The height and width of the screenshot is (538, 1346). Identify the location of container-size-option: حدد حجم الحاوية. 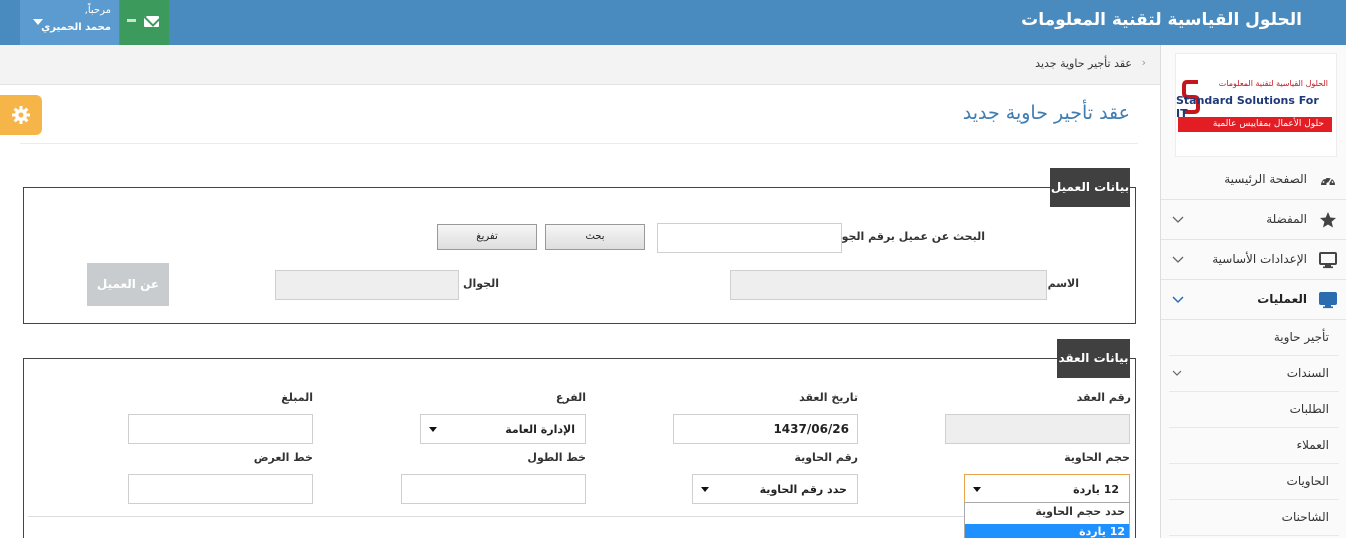
(1047, 511).